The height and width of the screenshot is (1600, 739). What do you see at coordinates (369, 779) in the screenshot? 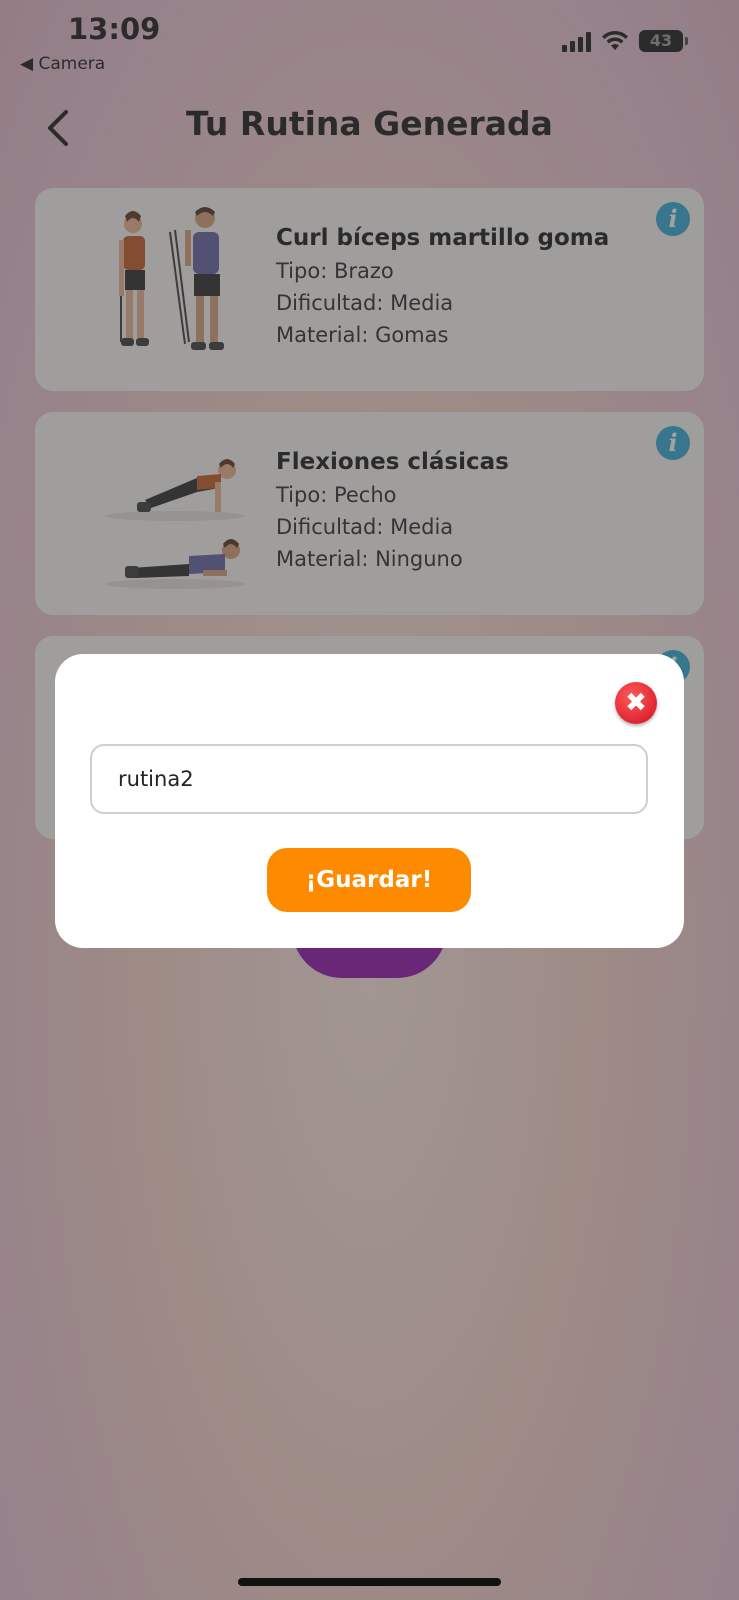
I see `routine-name-input` at bounding box center [369, 779].